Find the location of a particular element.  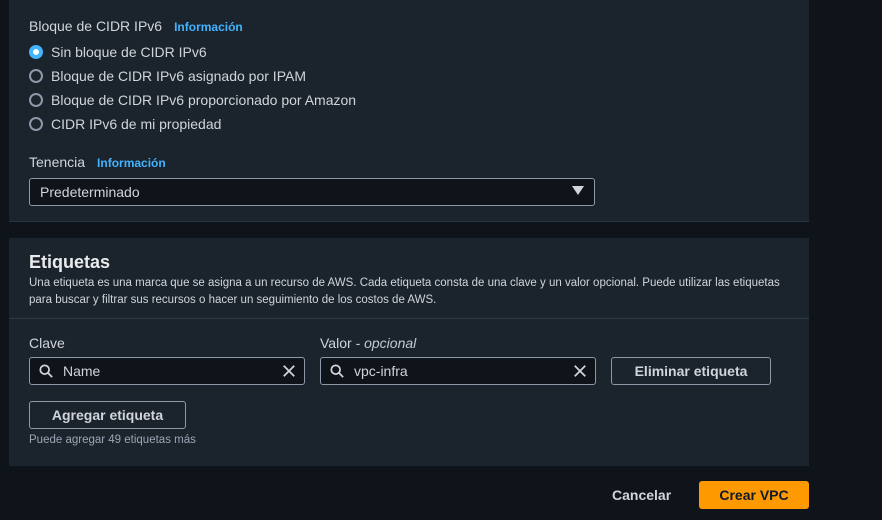

ipv6-cidr-info-link: Información is located at coordinates (208, 27).